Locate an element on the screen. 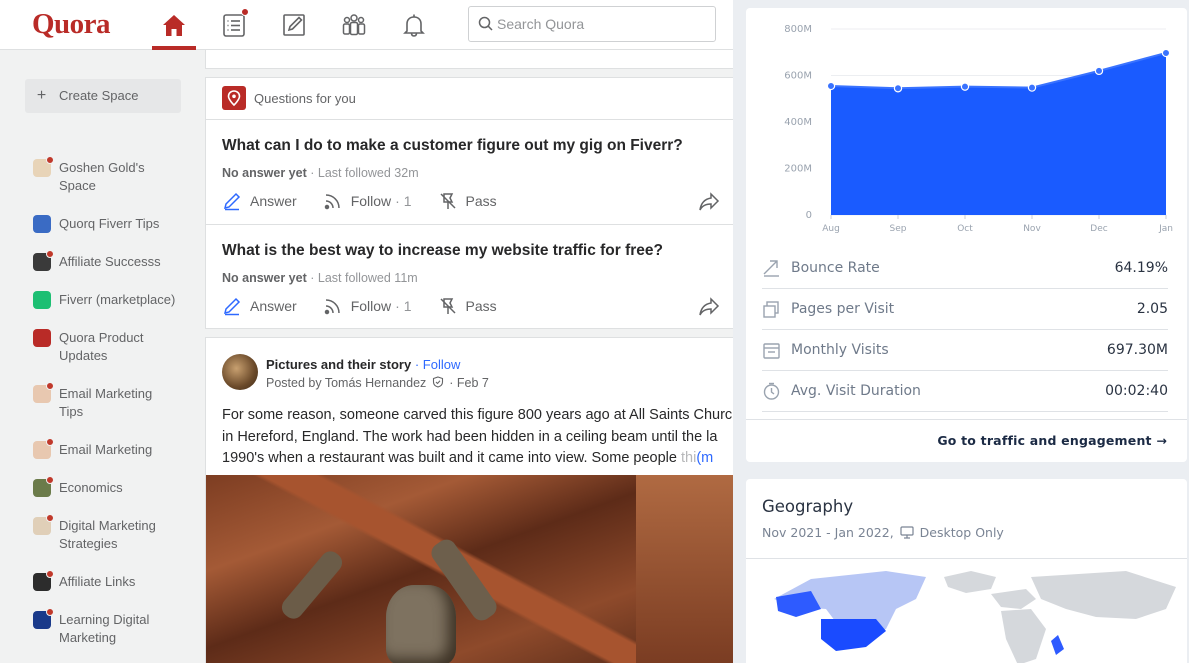  create-space-button: + Create Space is located at coordinates (103, 96).